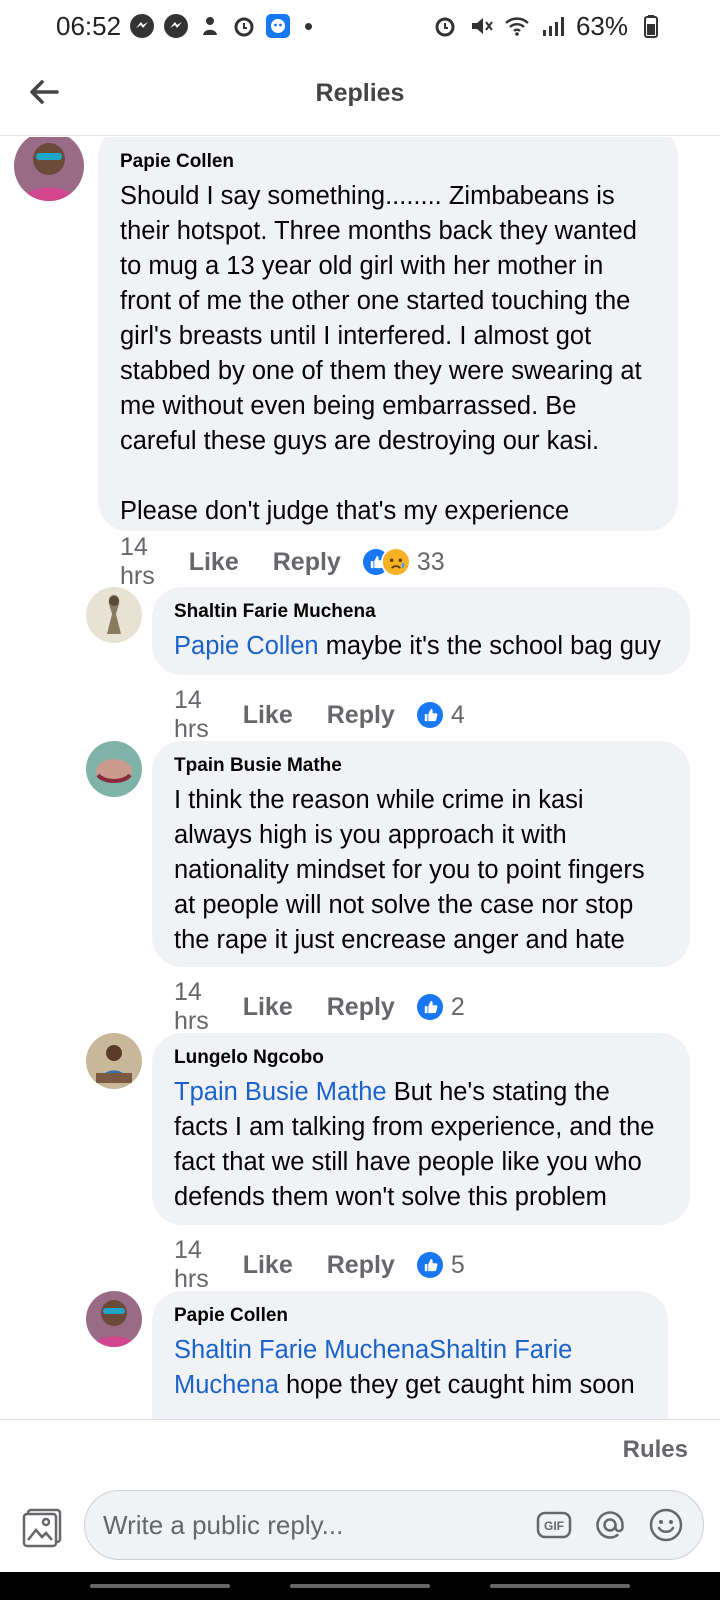 This screenshot has width=720, height=1600. What do you see at coordinates (560, 1586) in the screenshot?
I see `nav-back-handle` at bounding box center [560, 1586].